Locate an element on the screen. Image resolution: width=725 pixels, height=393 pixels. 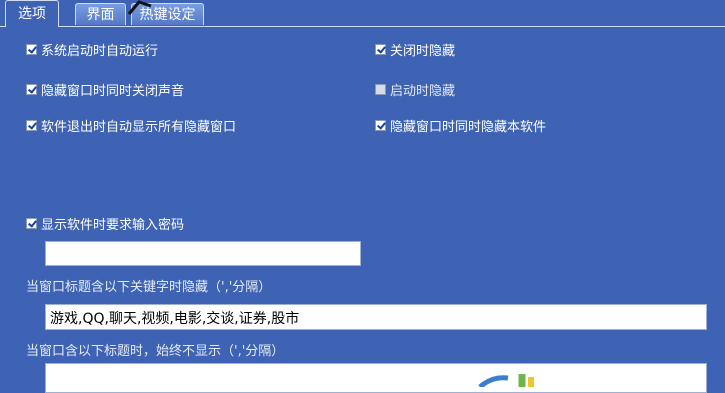
option-hide-on-close: 关闭时隐藏 is located at coordinates (415, 49).